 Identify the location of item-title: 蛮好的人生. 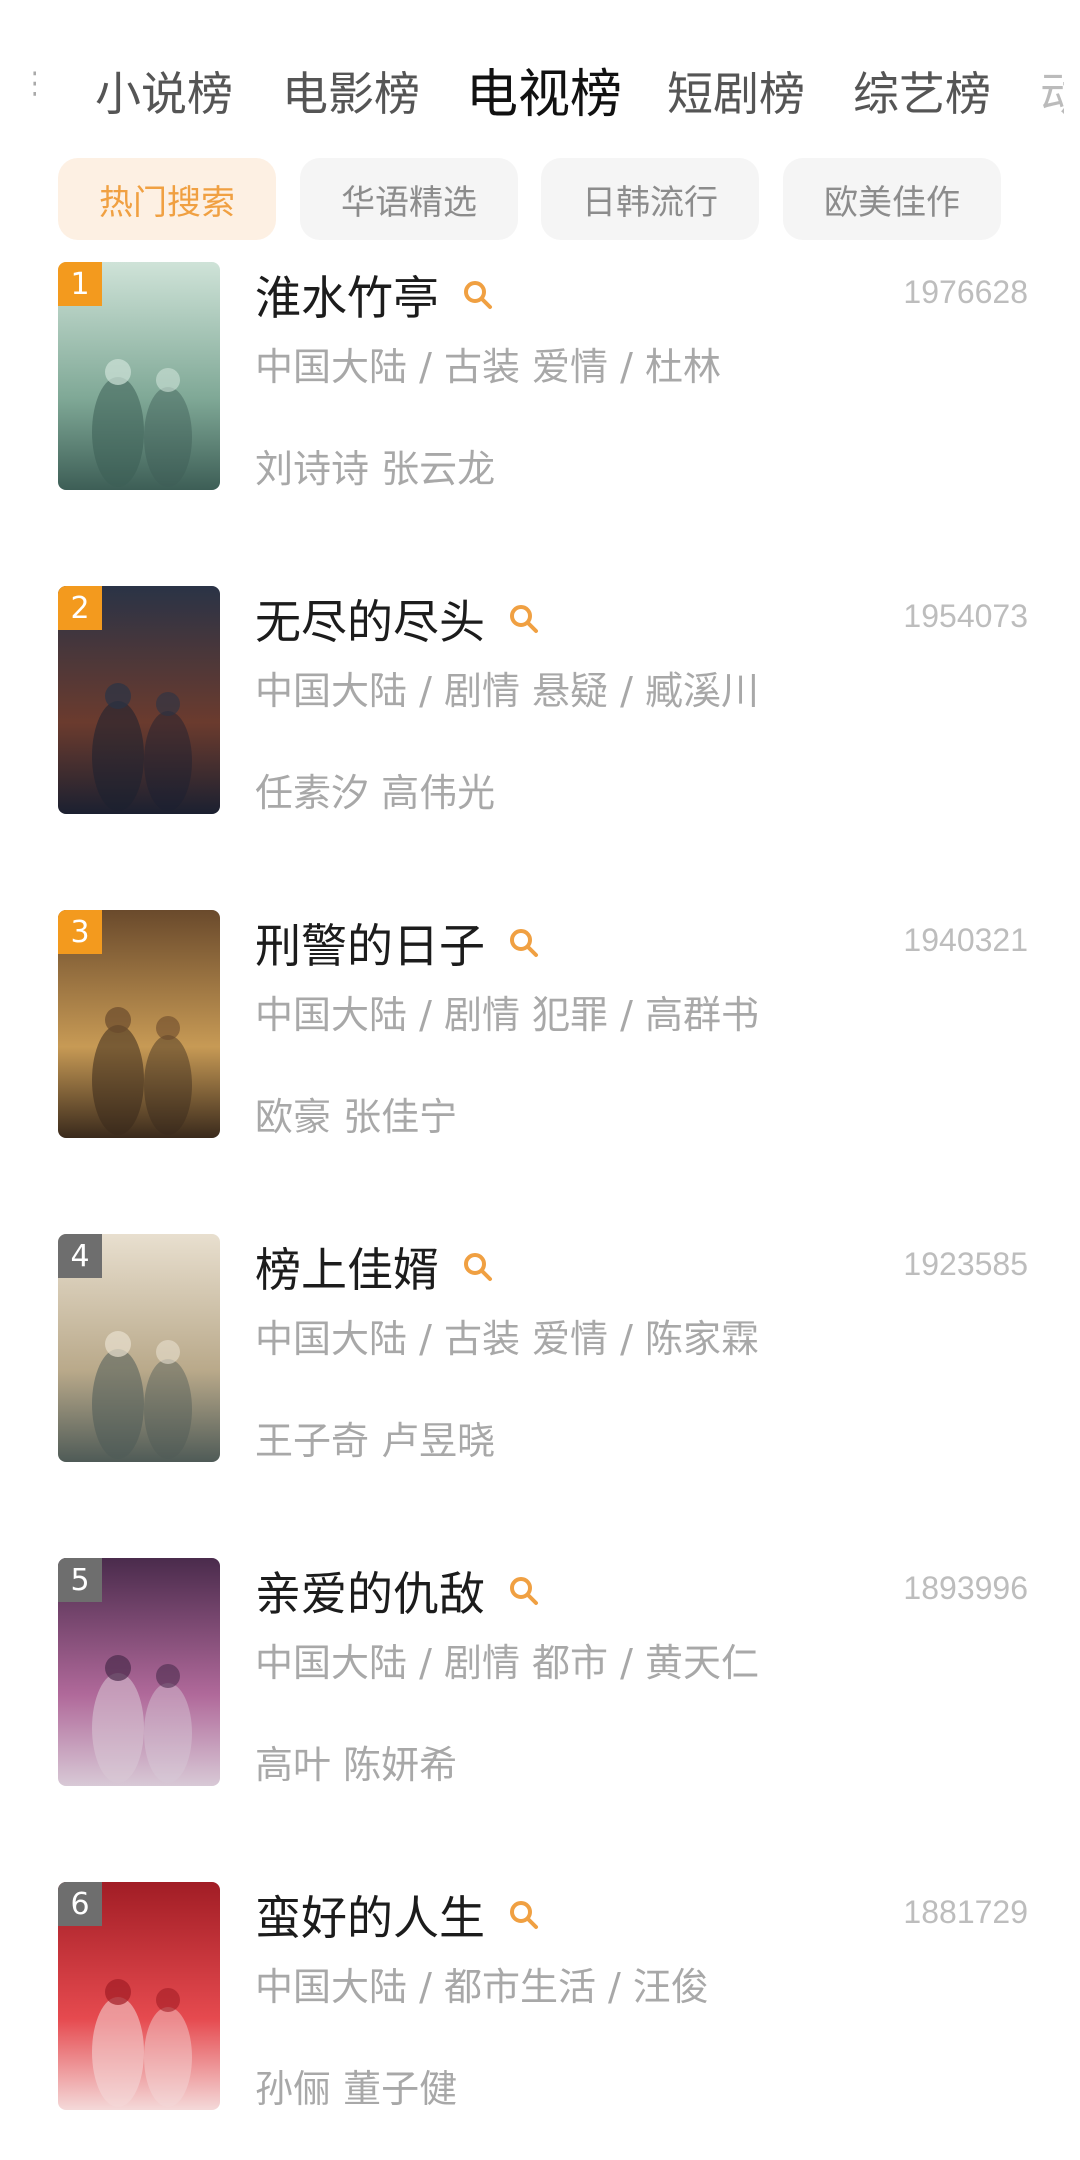
(398, 1915).